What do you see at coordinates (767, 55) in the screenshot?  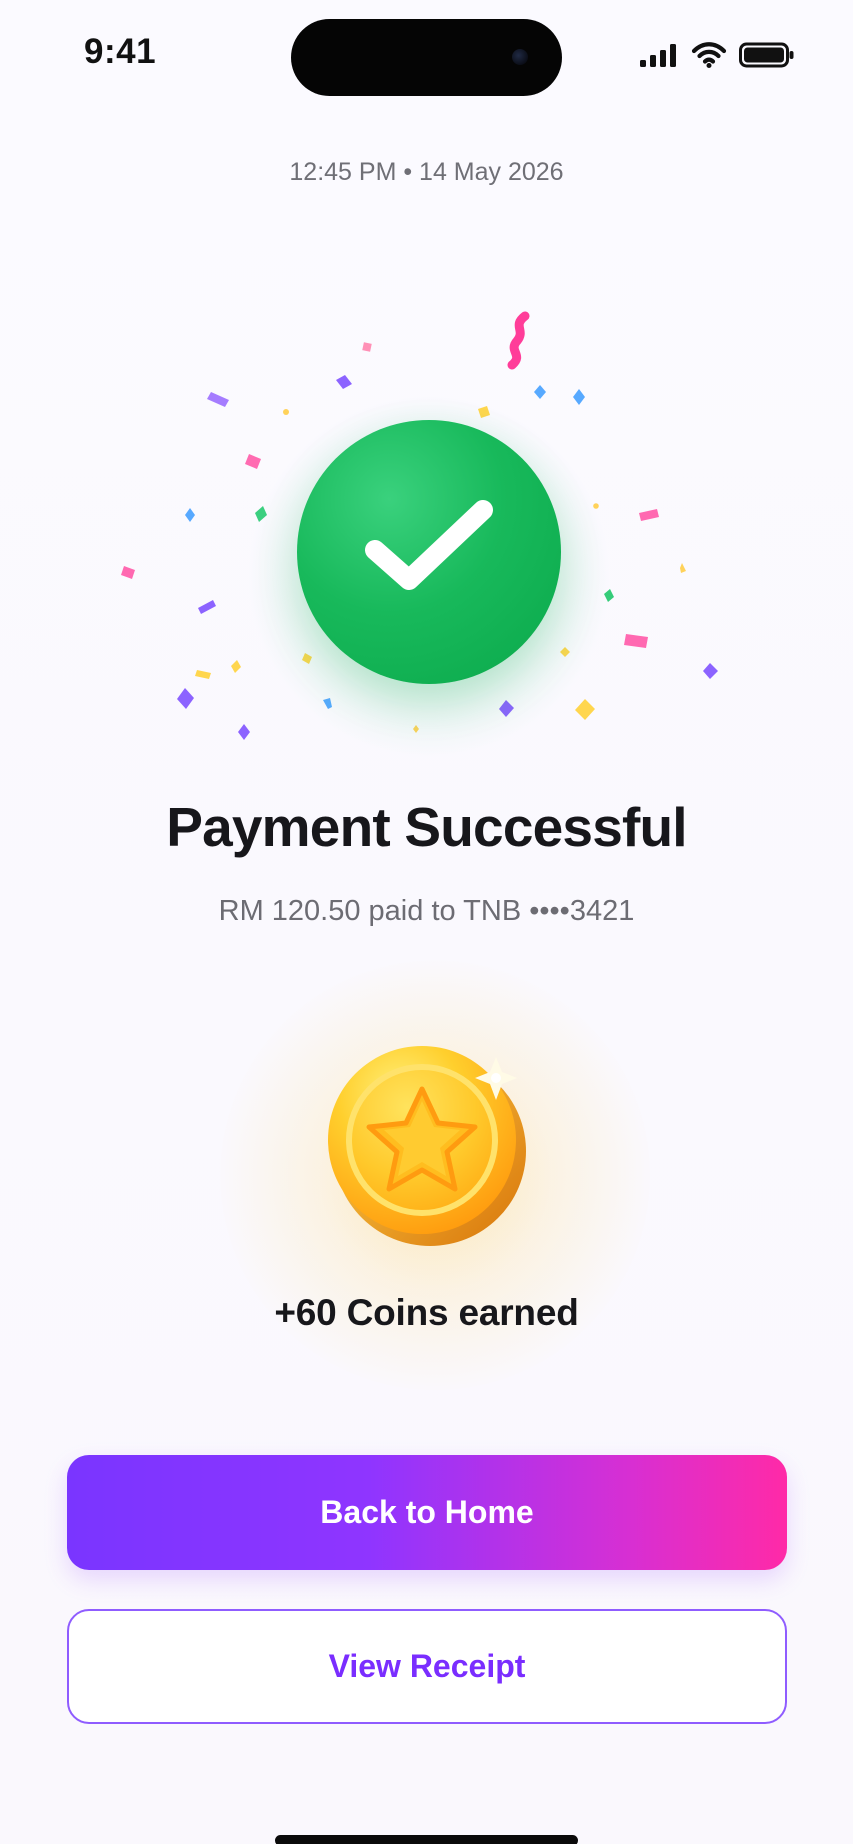 I see `battery-icon` at bounding box center [767, 55].